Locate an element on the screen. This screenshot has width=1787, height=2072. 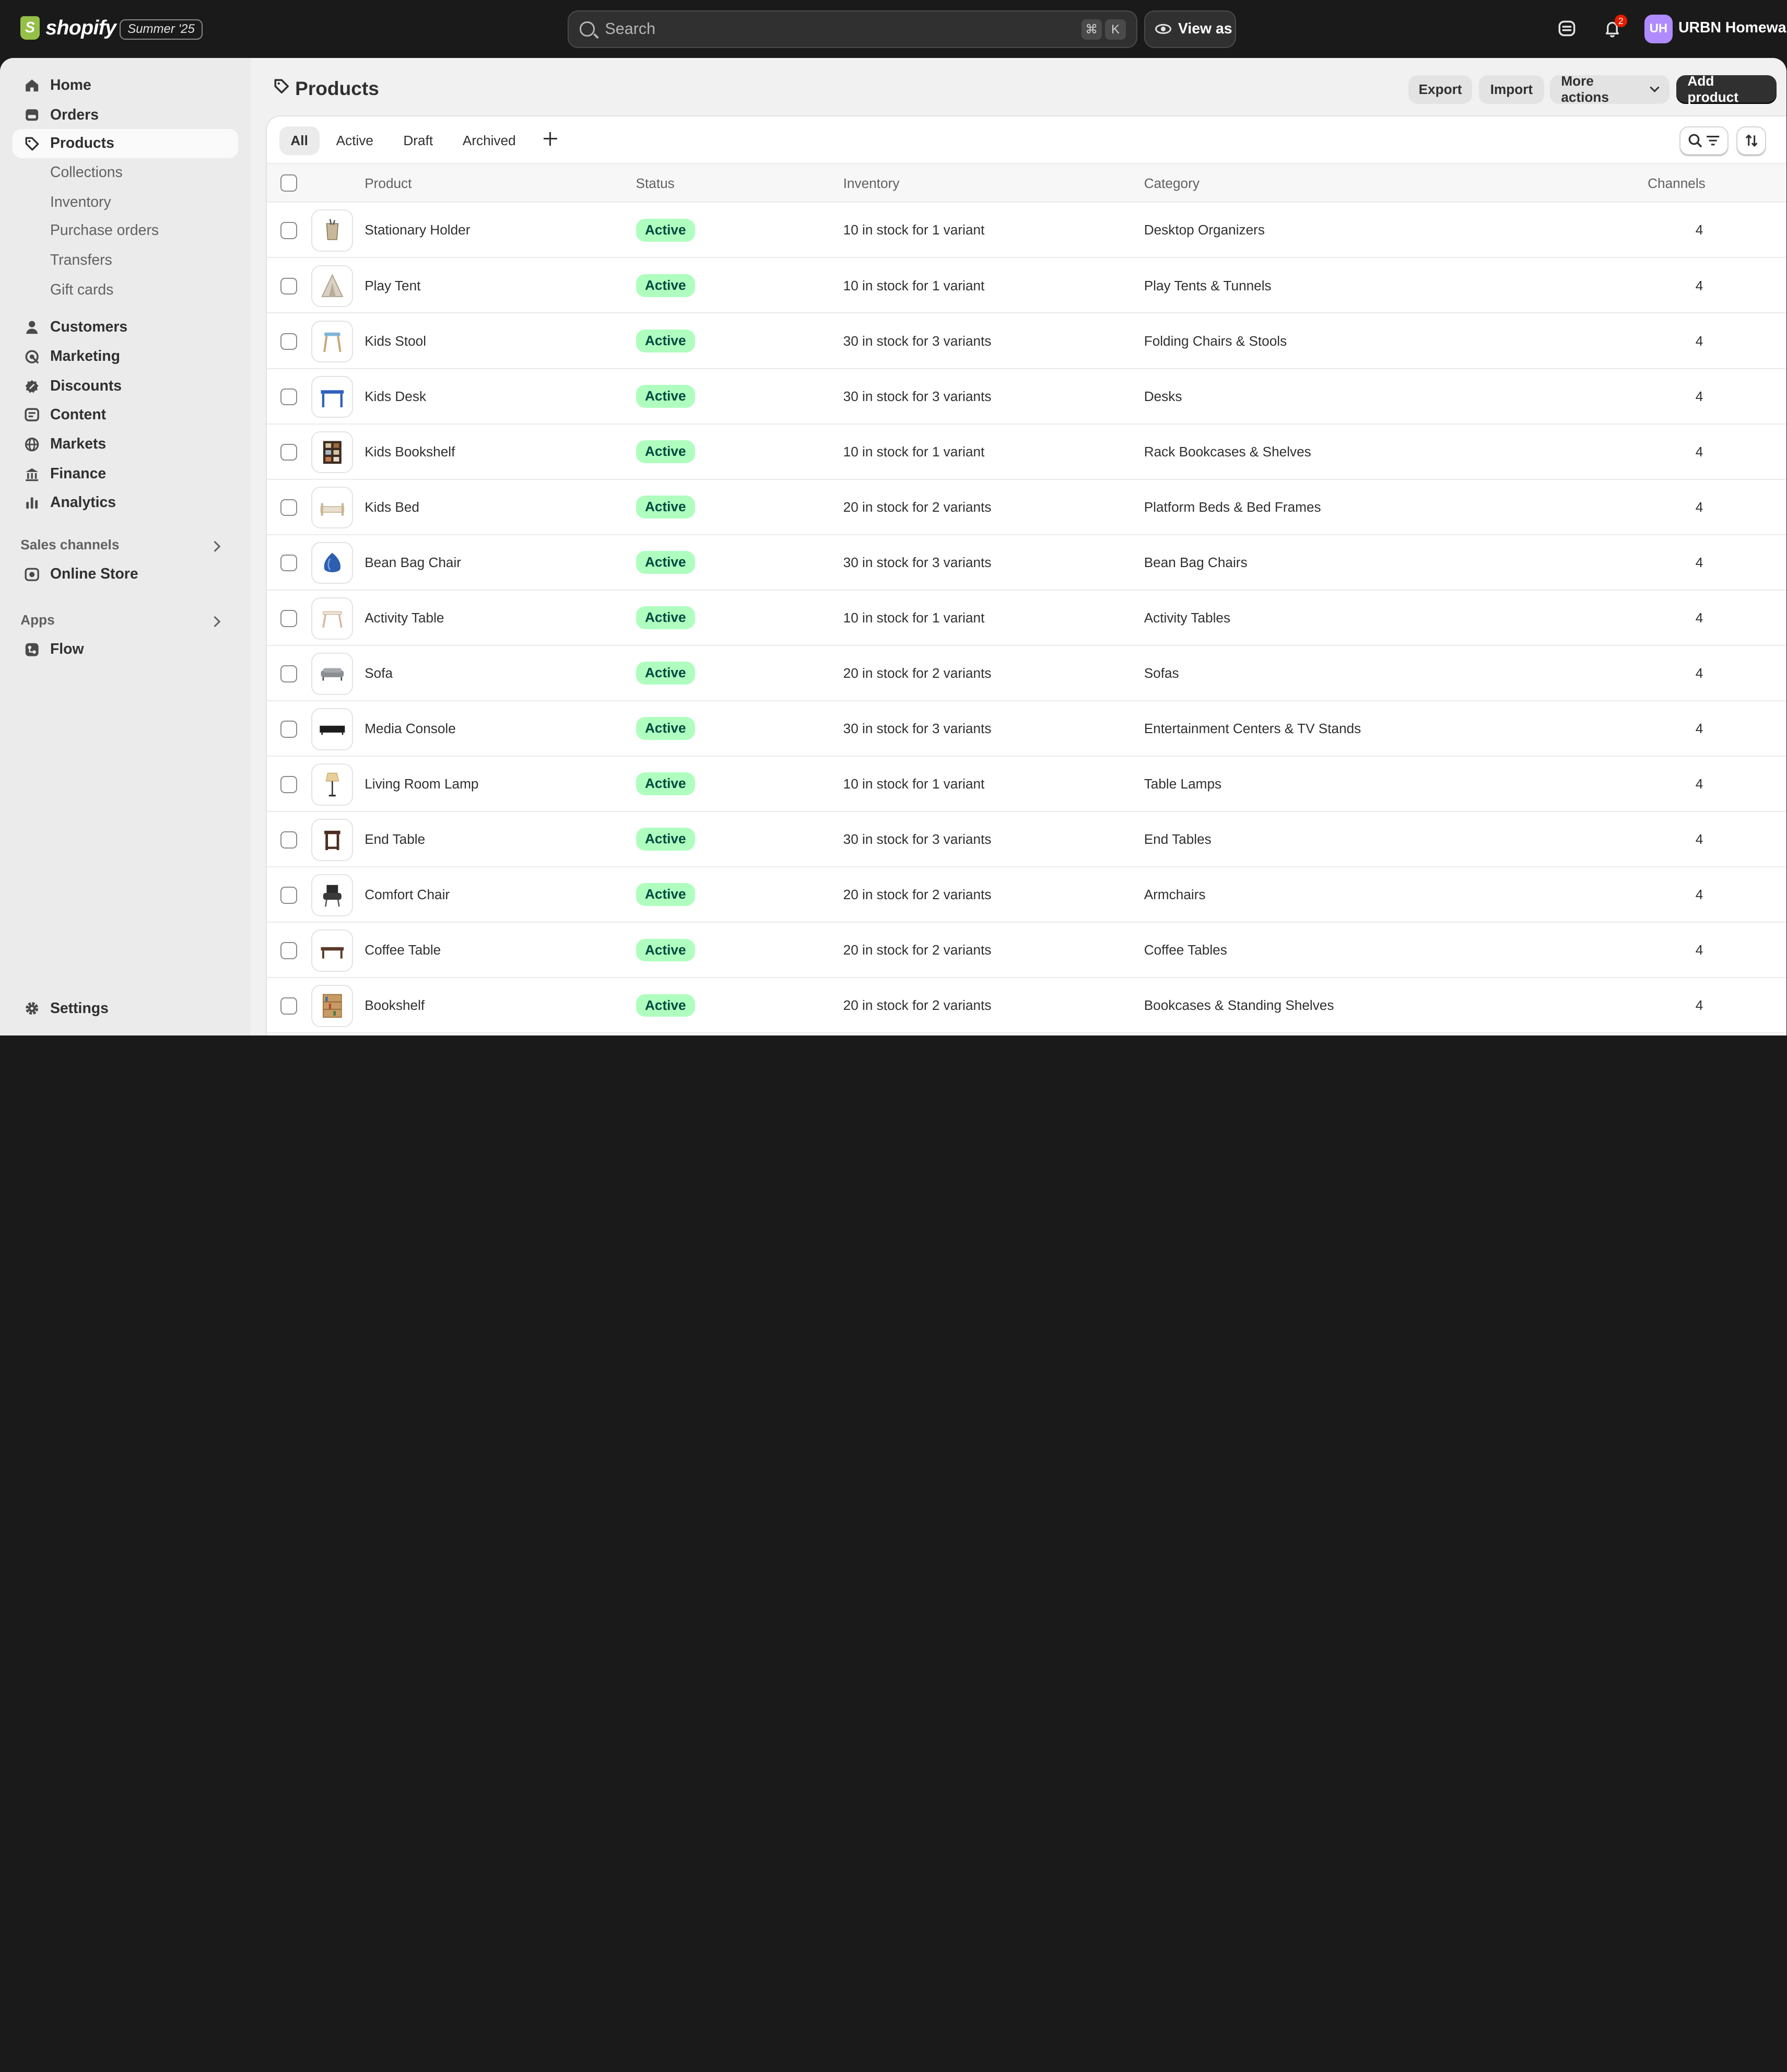
sidebar-item-settings: Settings is located at coordinates (125, 1008).